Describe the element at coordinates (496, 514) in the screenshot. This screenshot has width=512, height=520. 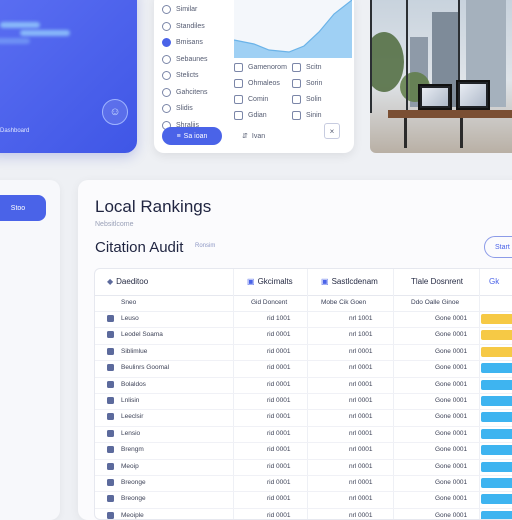
I see `status-bar` at that location.